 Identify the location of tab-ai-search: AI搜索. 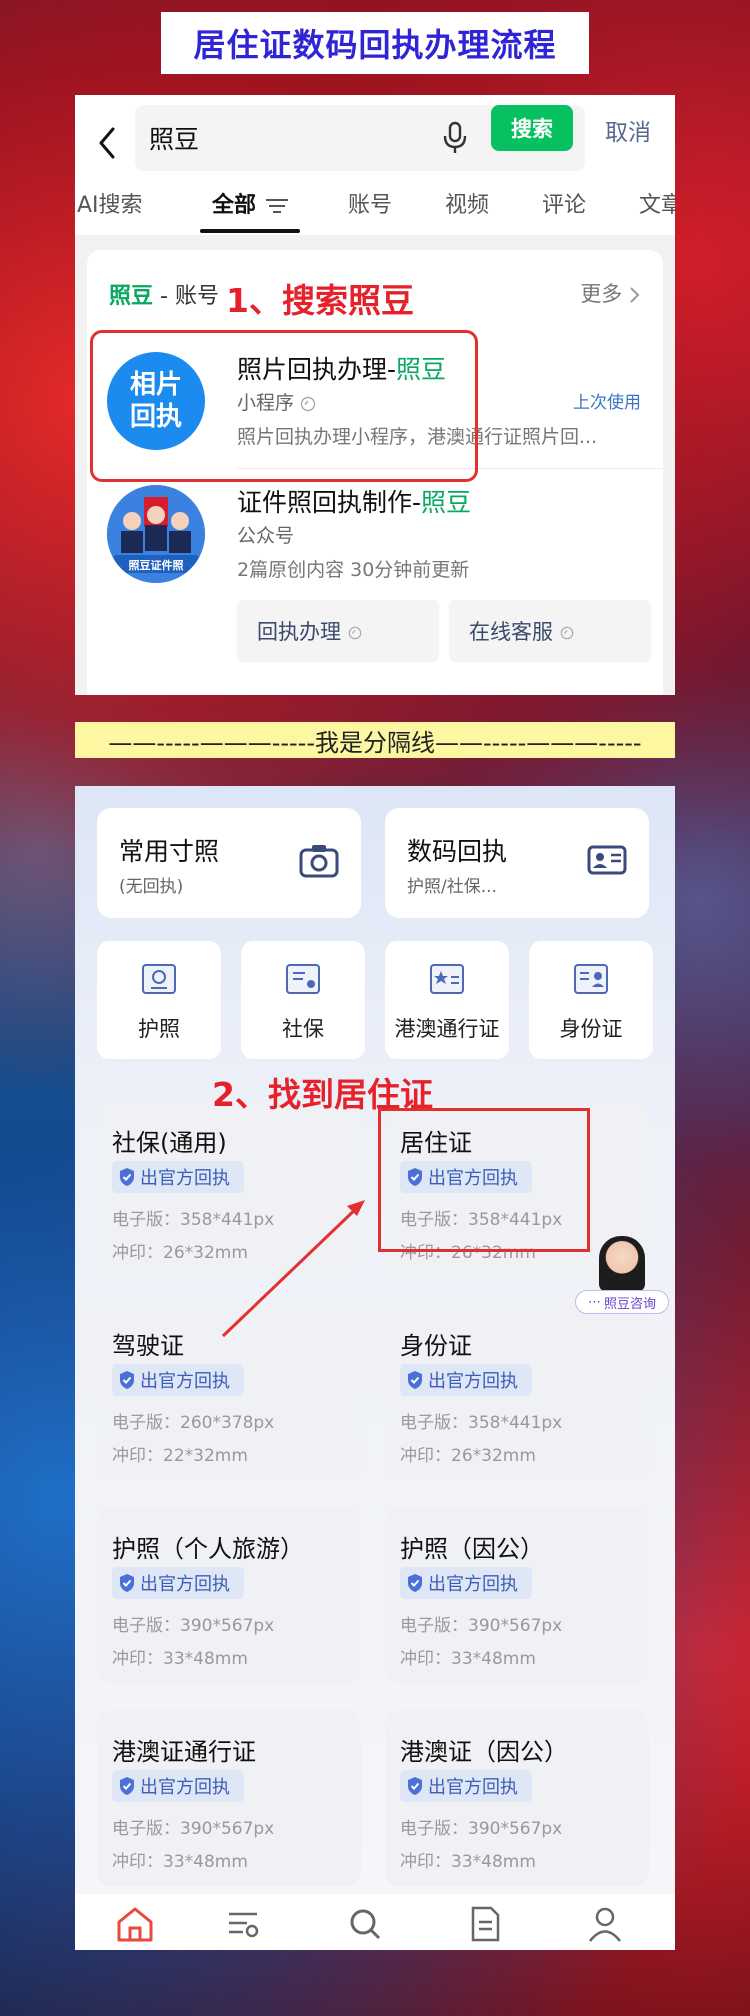
(110, 203).